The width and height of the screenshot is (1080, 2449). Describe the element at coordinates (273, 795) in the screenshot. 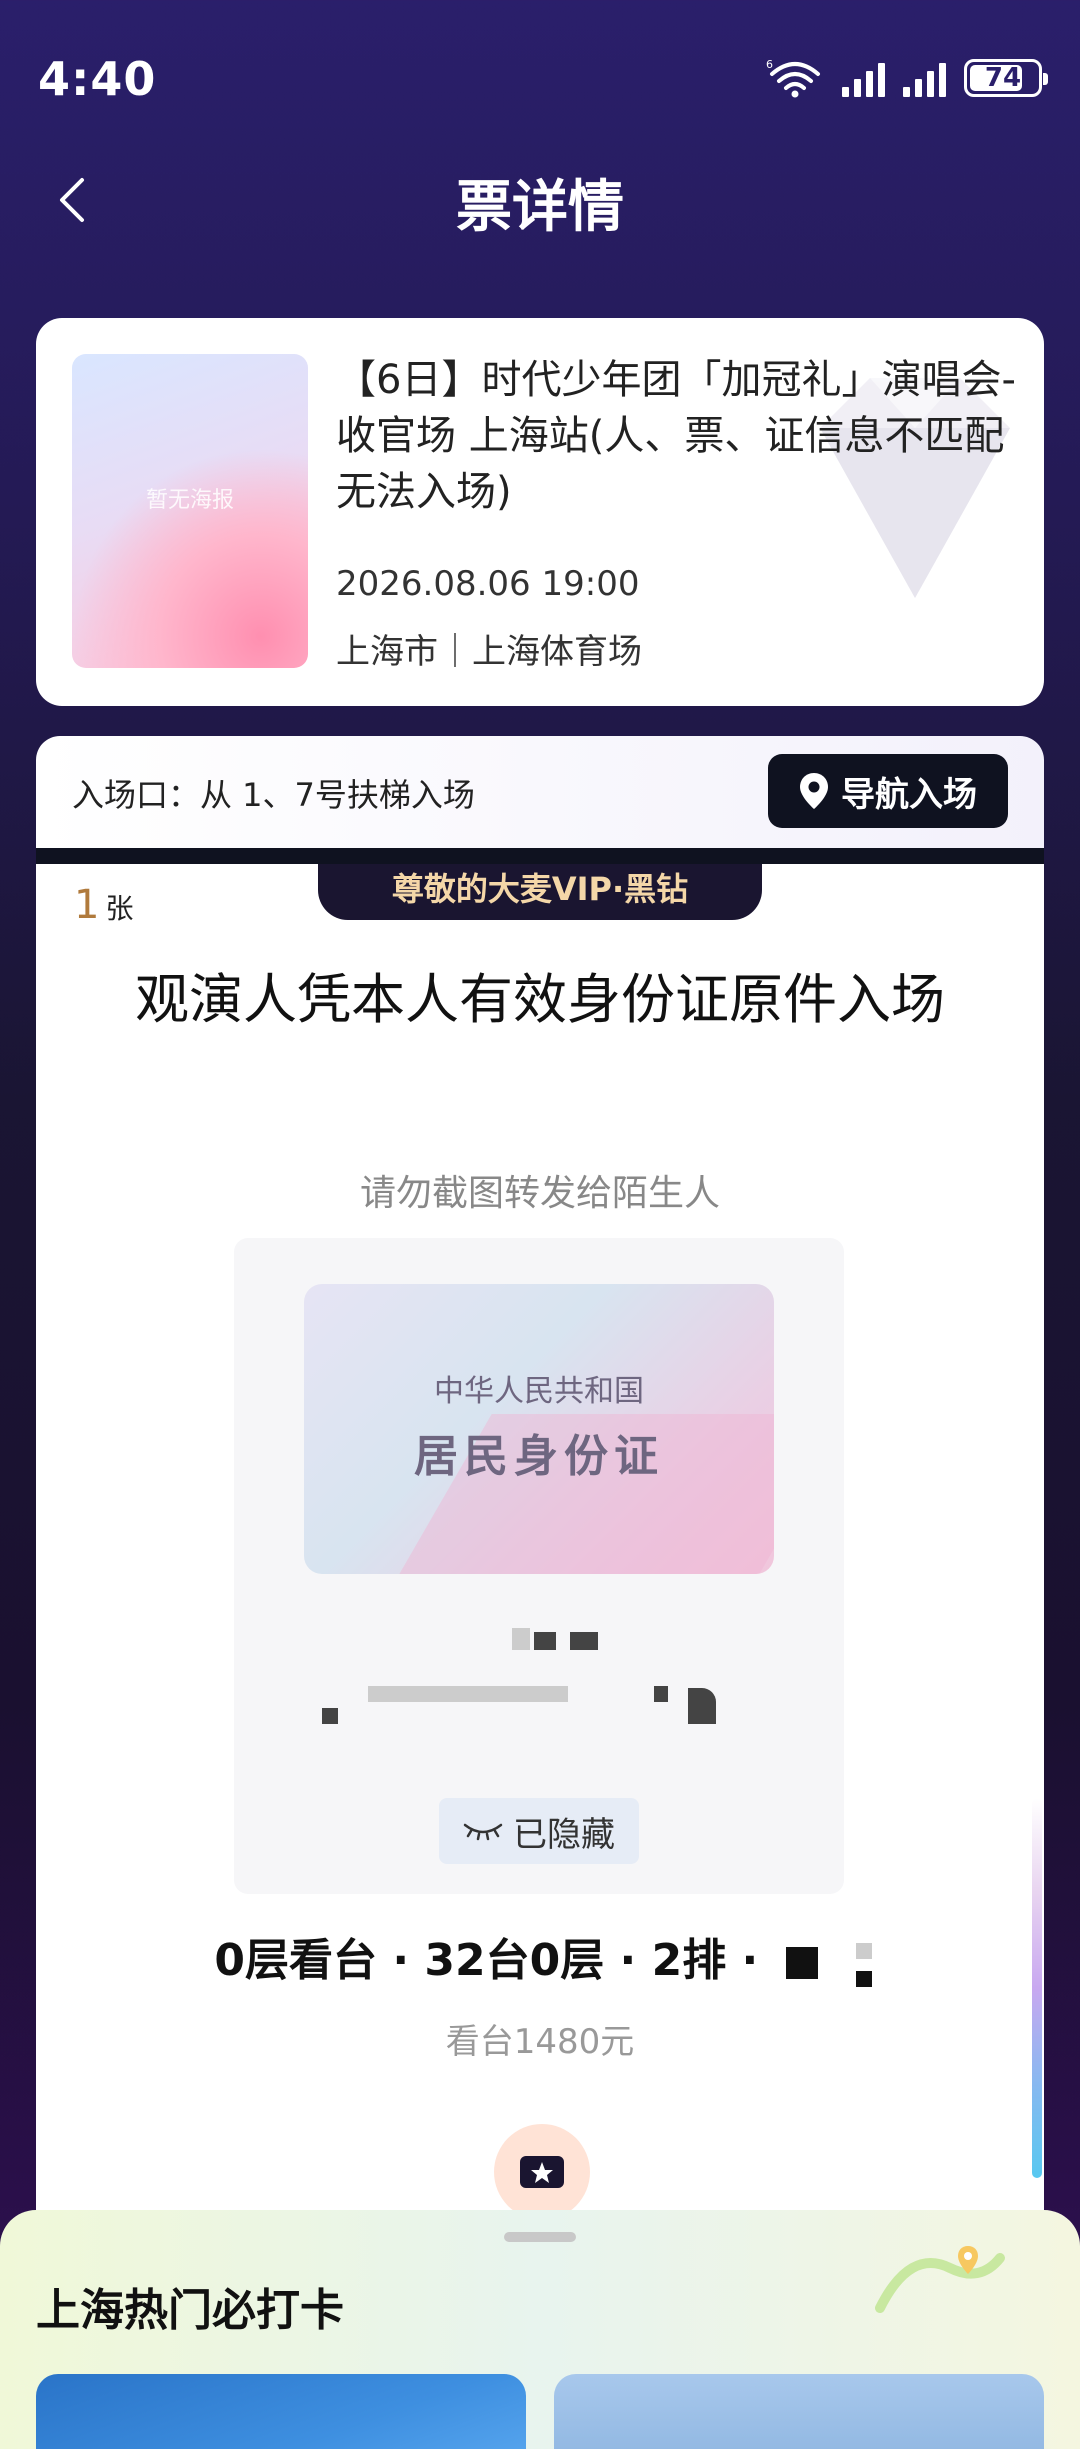

I see `entrance-info: 入场口：从 1、7号扶梯入场` at that location.